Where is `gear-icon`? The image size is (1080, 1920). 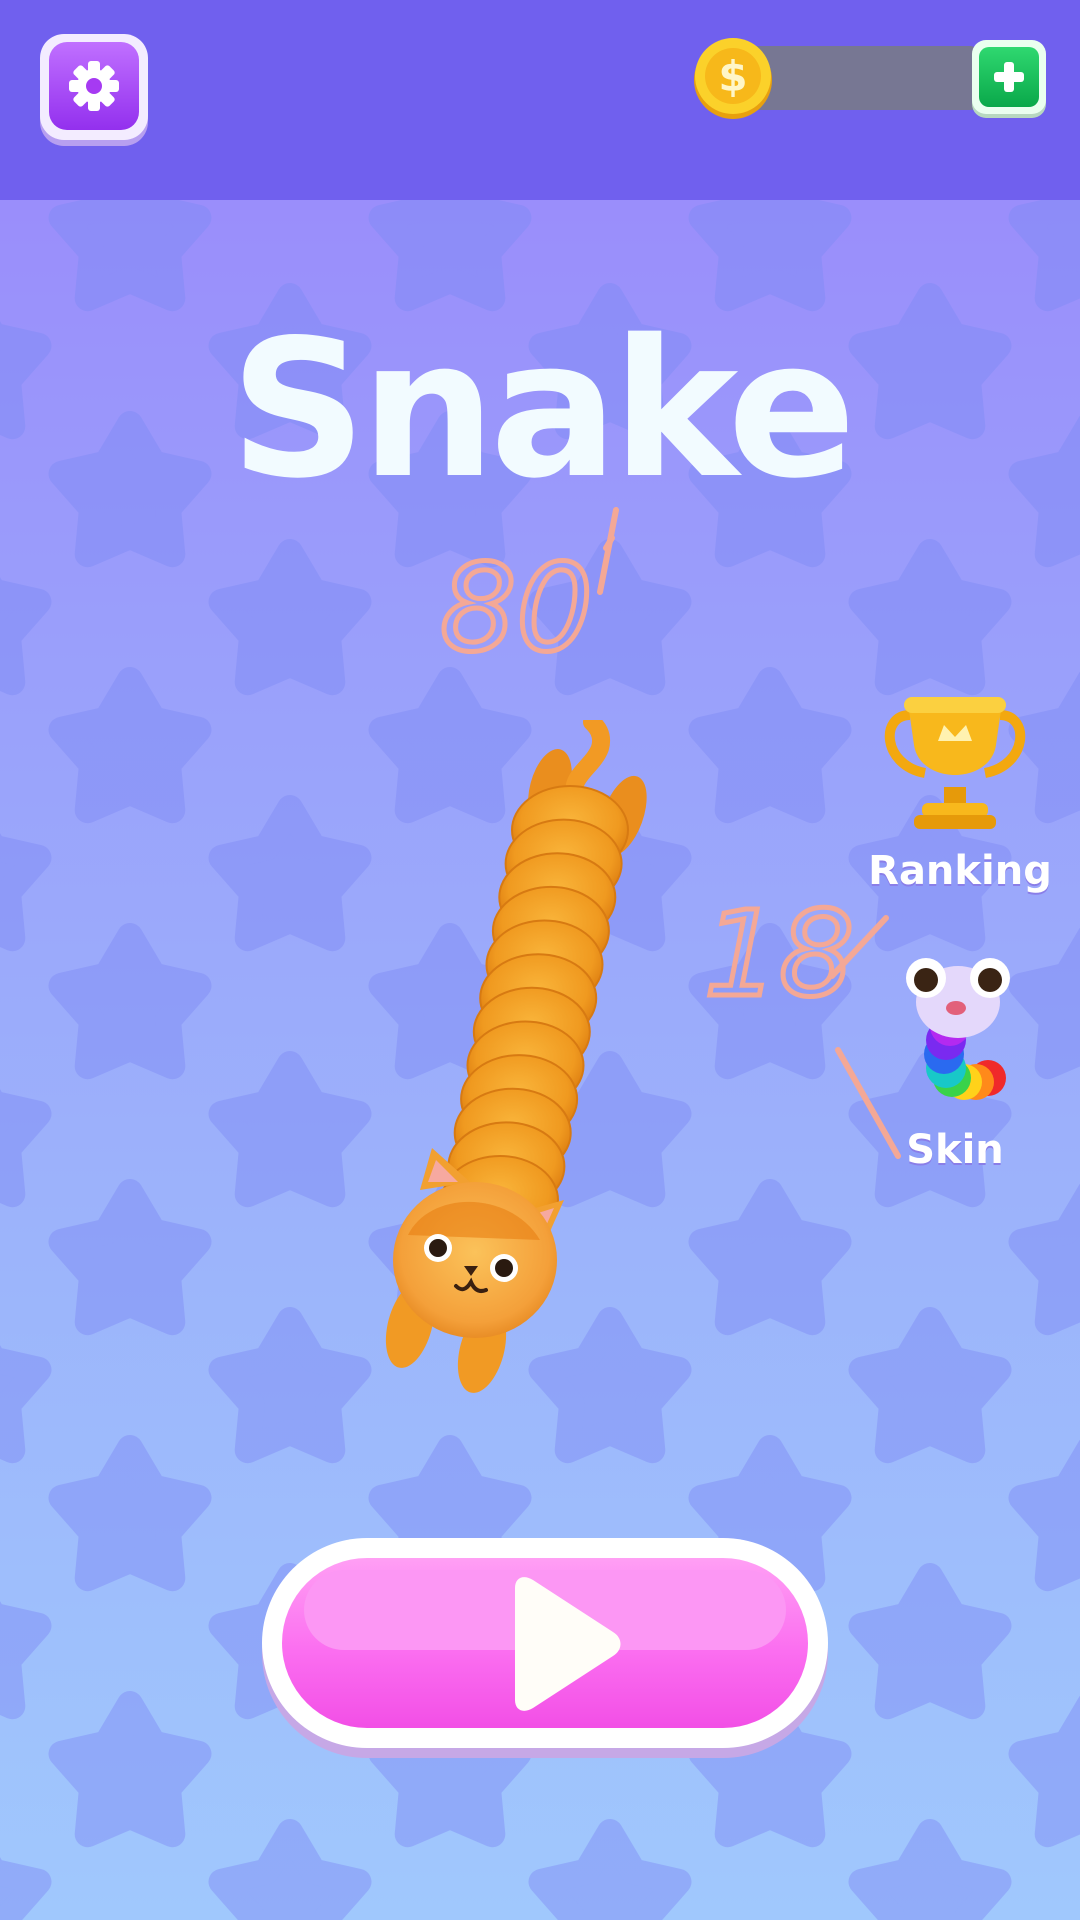
gear-icon is located at coordinates (94, 86).